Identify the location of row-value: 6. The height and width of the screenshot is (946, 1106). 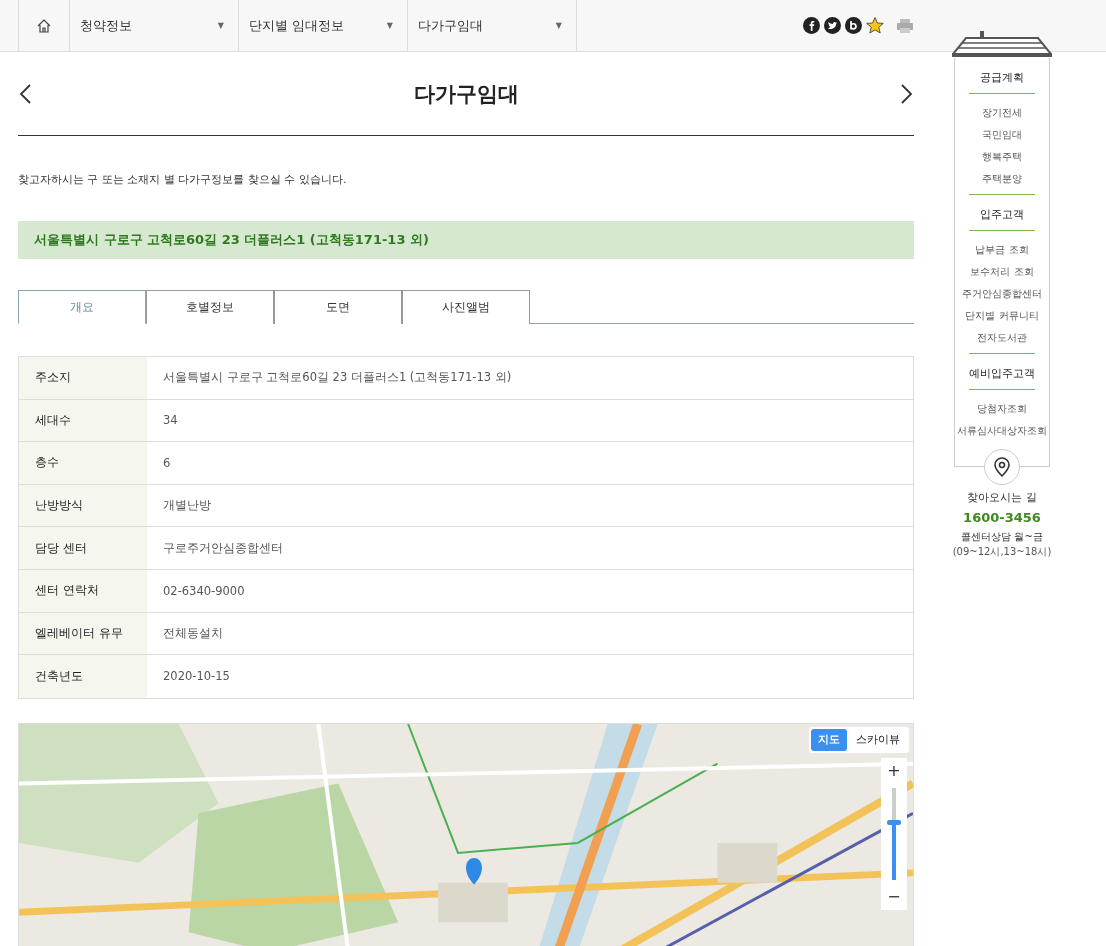
(167, 463).